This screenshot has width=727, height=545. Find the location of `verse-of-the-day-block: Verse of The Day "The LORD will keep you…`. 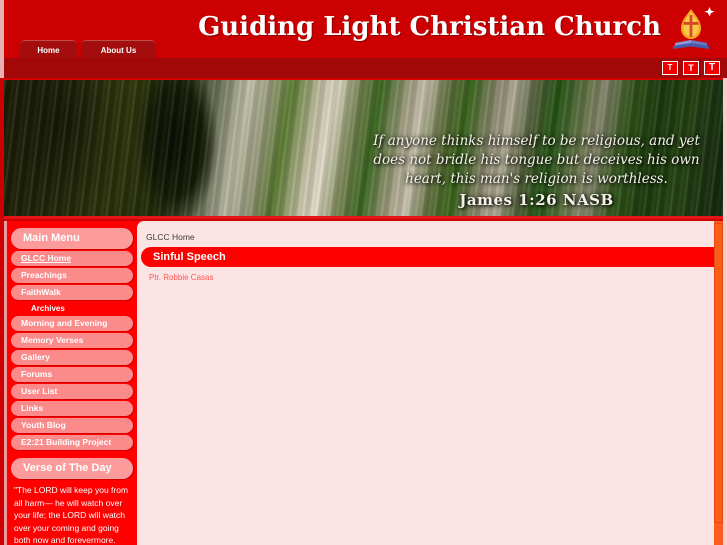

verse-of-the-day-block: Verse of The Day "The LORD will keep you… is located at coordinates (72, 501).